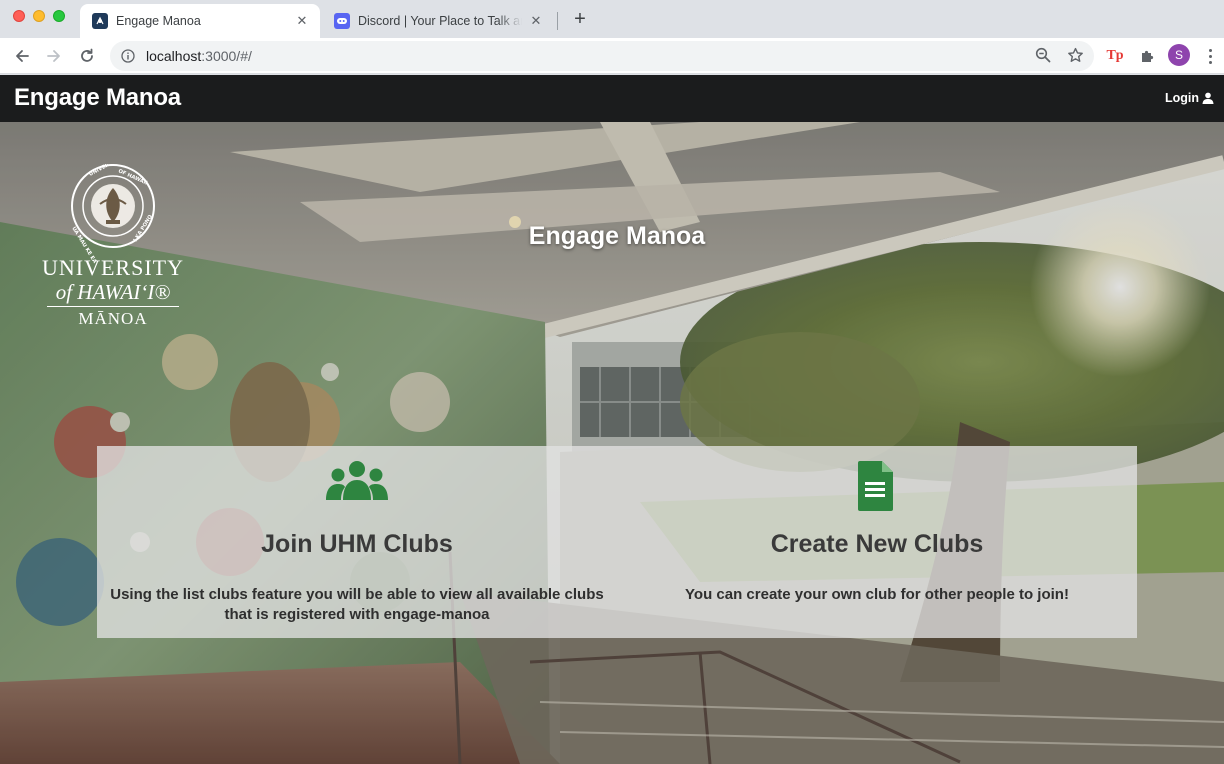  Describe the element at coordinates (602, 56) in the screenshot. I see `address-bar: localhost:3000/#/` at that location.